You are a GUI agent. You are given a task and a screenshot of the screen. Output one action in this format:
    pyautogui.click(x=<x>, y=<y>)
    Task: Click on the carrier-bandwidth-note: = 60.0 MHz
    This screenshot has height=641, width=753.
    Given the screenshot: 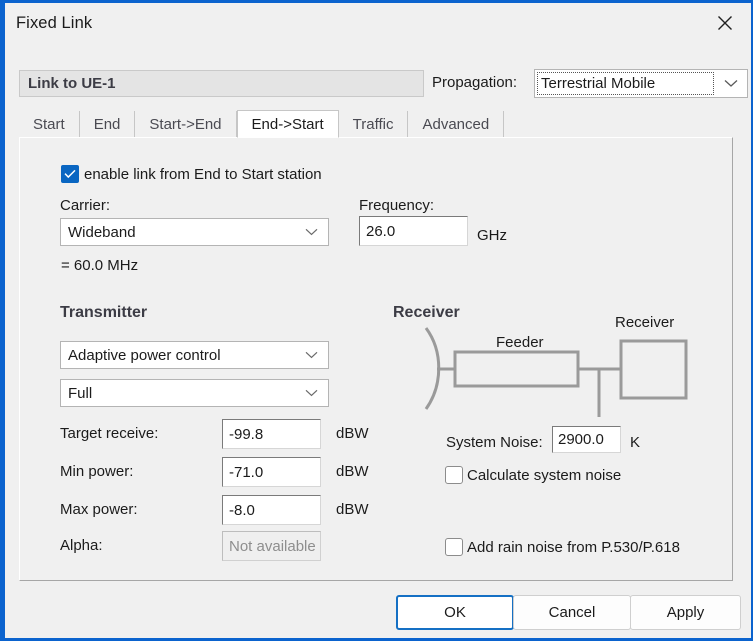 What is the action you would take?
    pyautogui.click(x=100, y=265)
    